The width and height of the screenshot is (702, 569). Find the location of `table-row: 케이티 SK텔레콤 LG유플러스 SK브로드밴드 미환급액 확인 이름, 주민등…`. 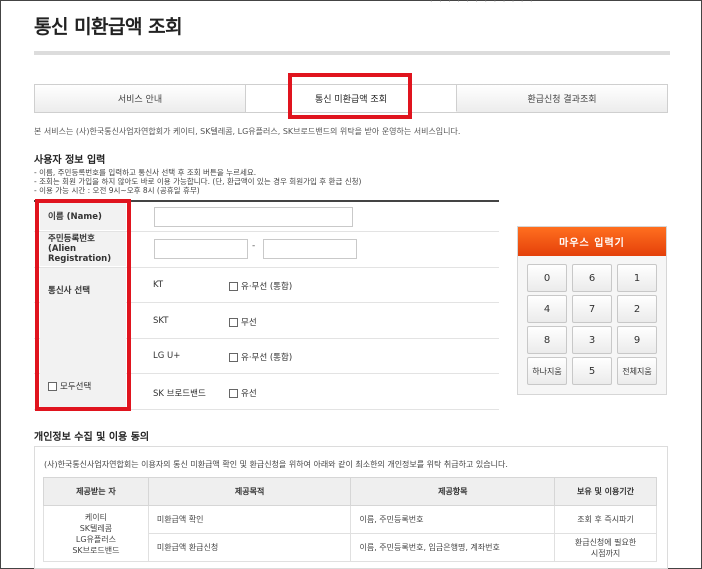

table-row: 케이티 SK텔레콤 LG유플러스 SK브로드밴드 미환급액 확인 이름, 주민등… is located at coordinates (350, 533).